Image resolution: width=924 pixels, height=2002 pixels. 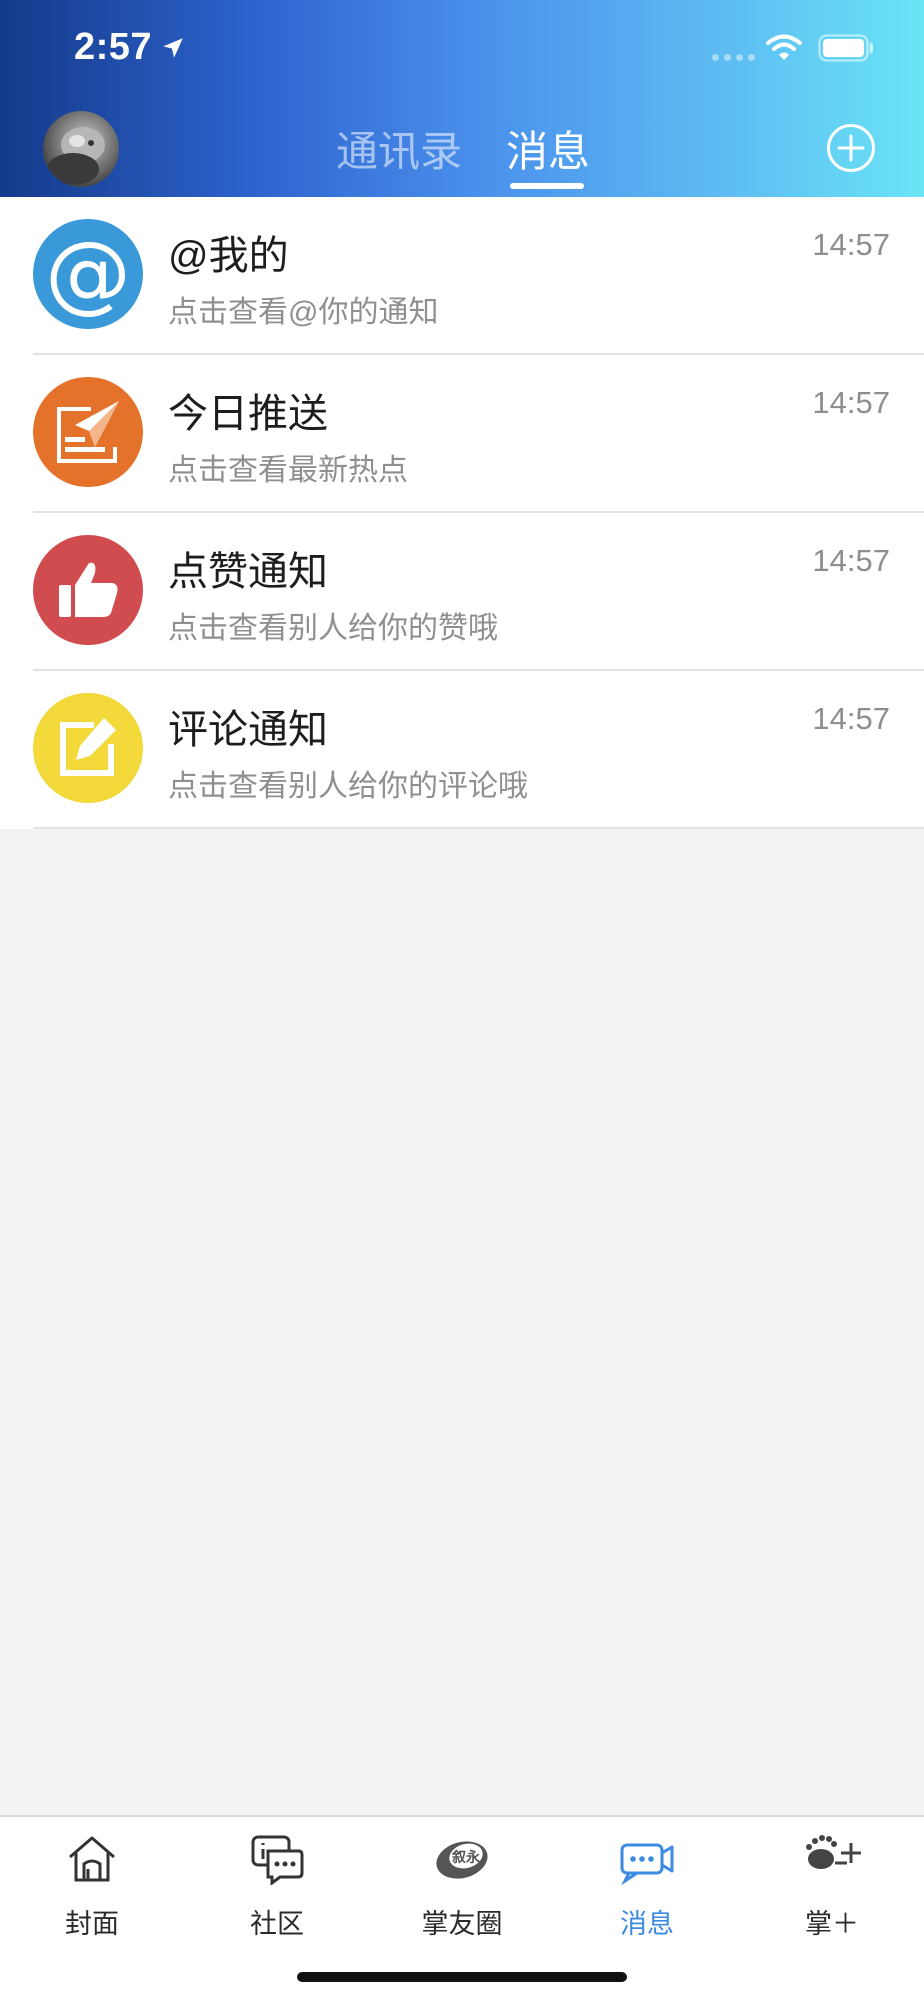 I want to click on wifi-icon, so click(x=784, y=47).